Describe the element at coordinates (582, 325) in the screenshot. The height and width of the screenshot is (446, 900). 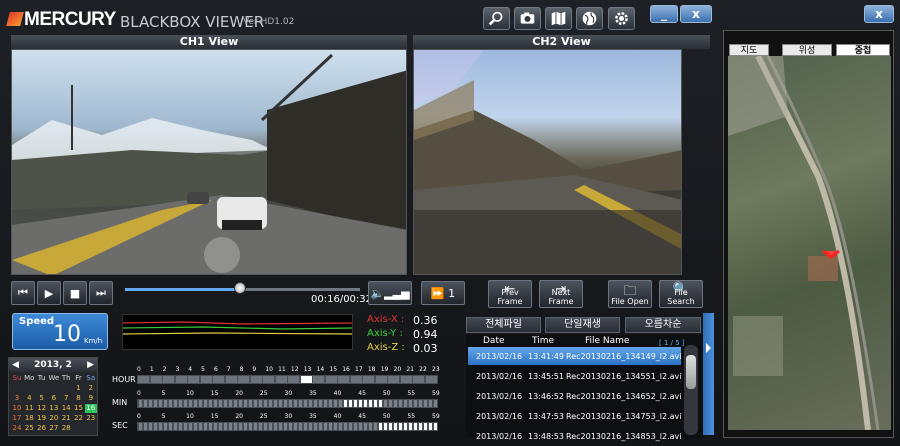
I see `tab-single-play: 단일재생` at that location.